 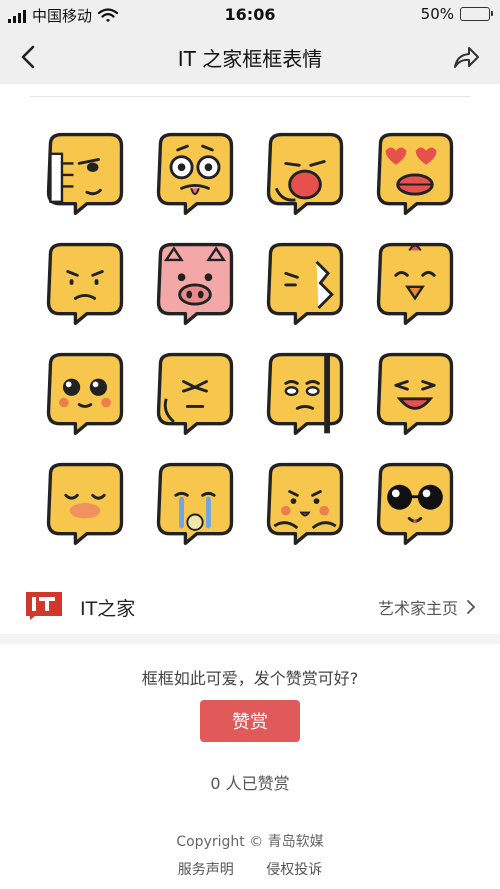 I want to click on sticker-chick-face, so click(x=415, y=283).